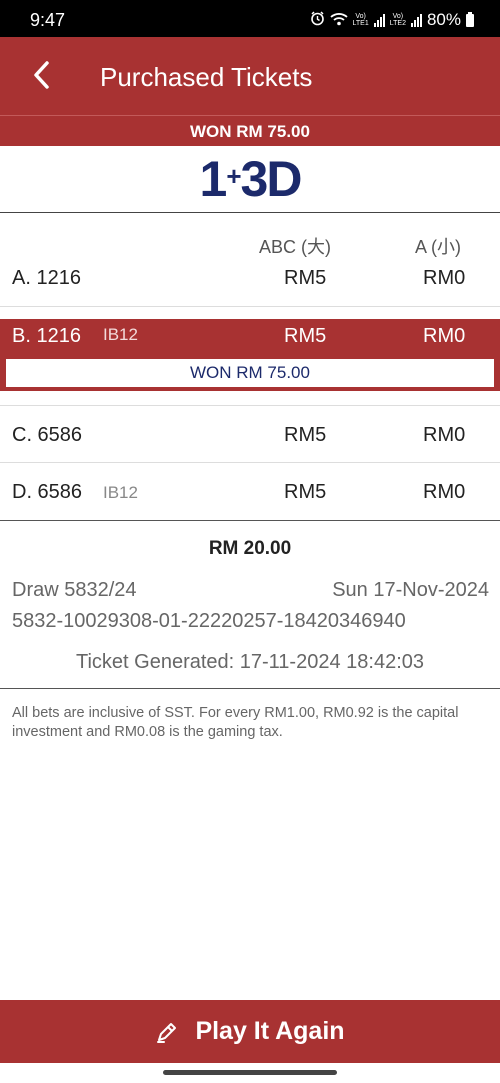  What do you see at coordinates (209, 621) in the screenshot?
I see `ticket-serial: 5832-10029308-01-22220257-18420346940` at bounding box center [209, 621].